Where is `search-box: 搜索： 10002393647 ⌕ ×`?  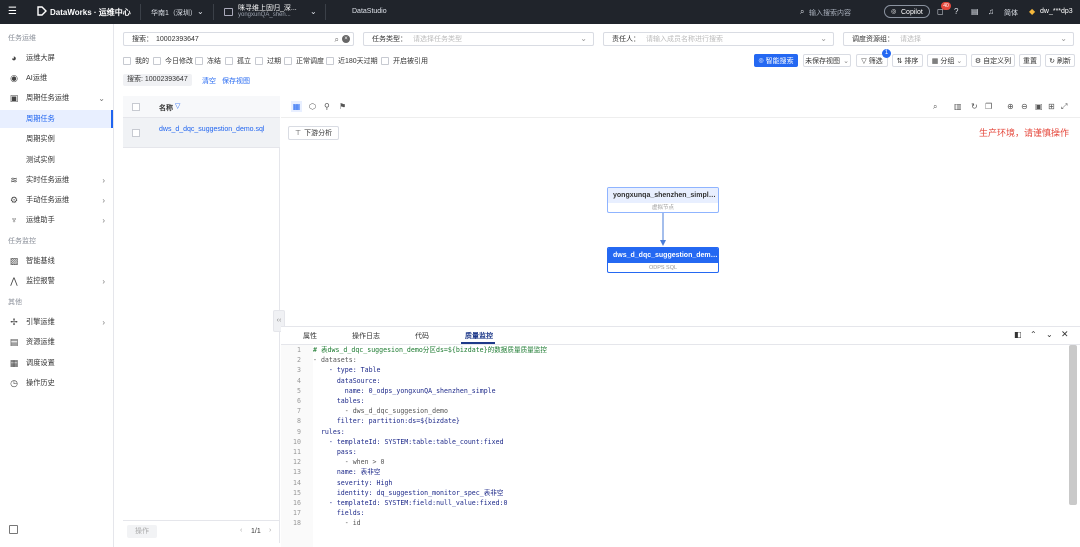 search-box: 搜索： 10002393647 ⌕ × is located at coordinates (238, 39).